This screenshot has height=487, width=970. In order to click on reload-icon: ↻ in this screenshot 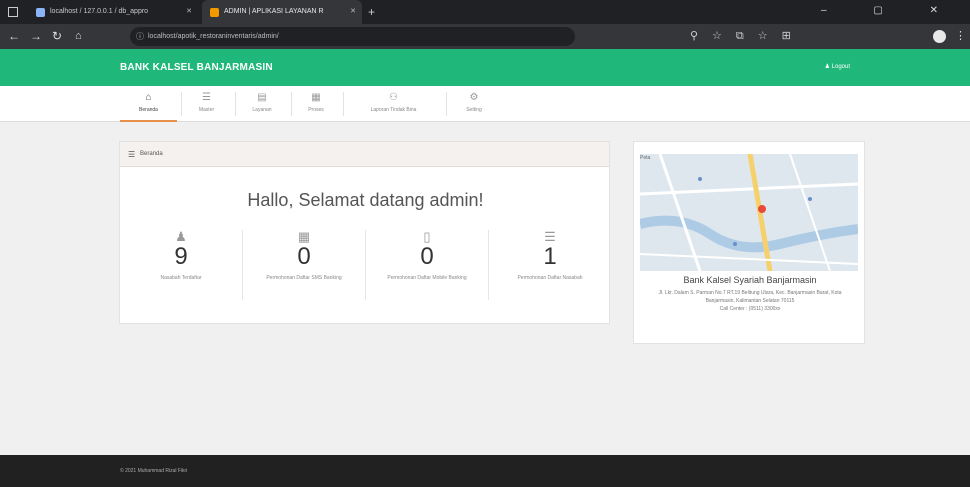, I will do `click(57, 36)`.